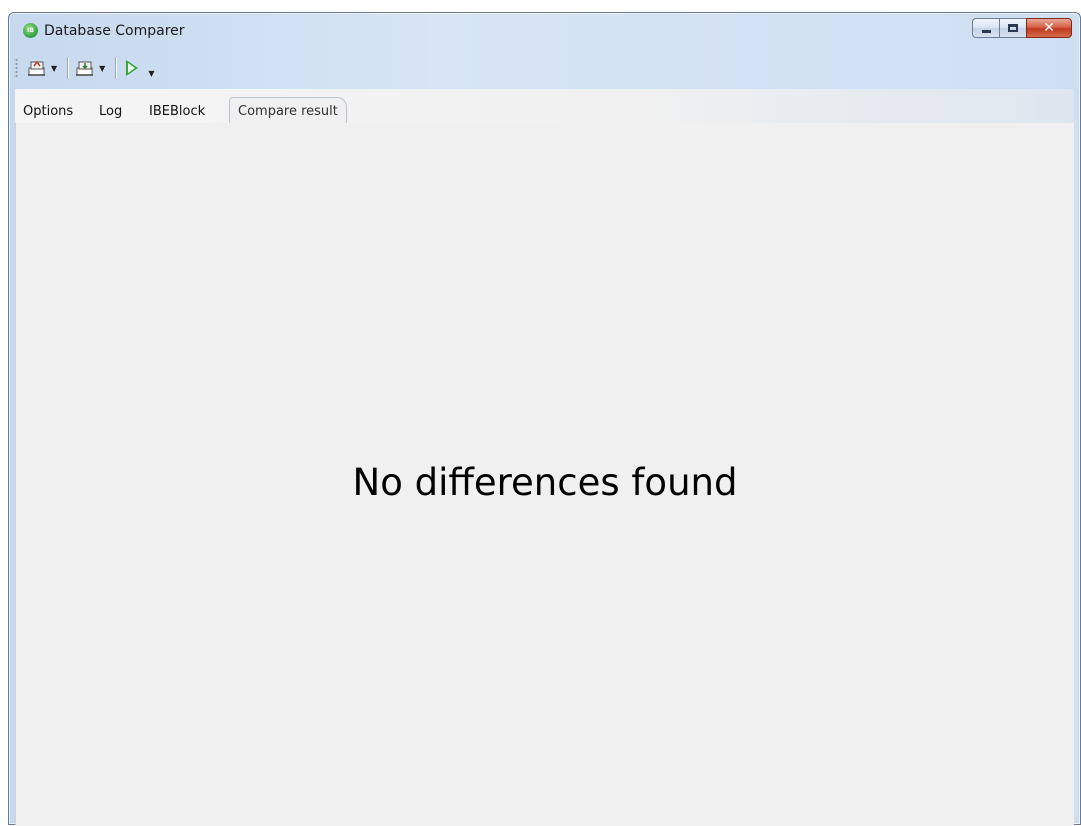  I want to click on close-button: ✕, so click(1049, 28).